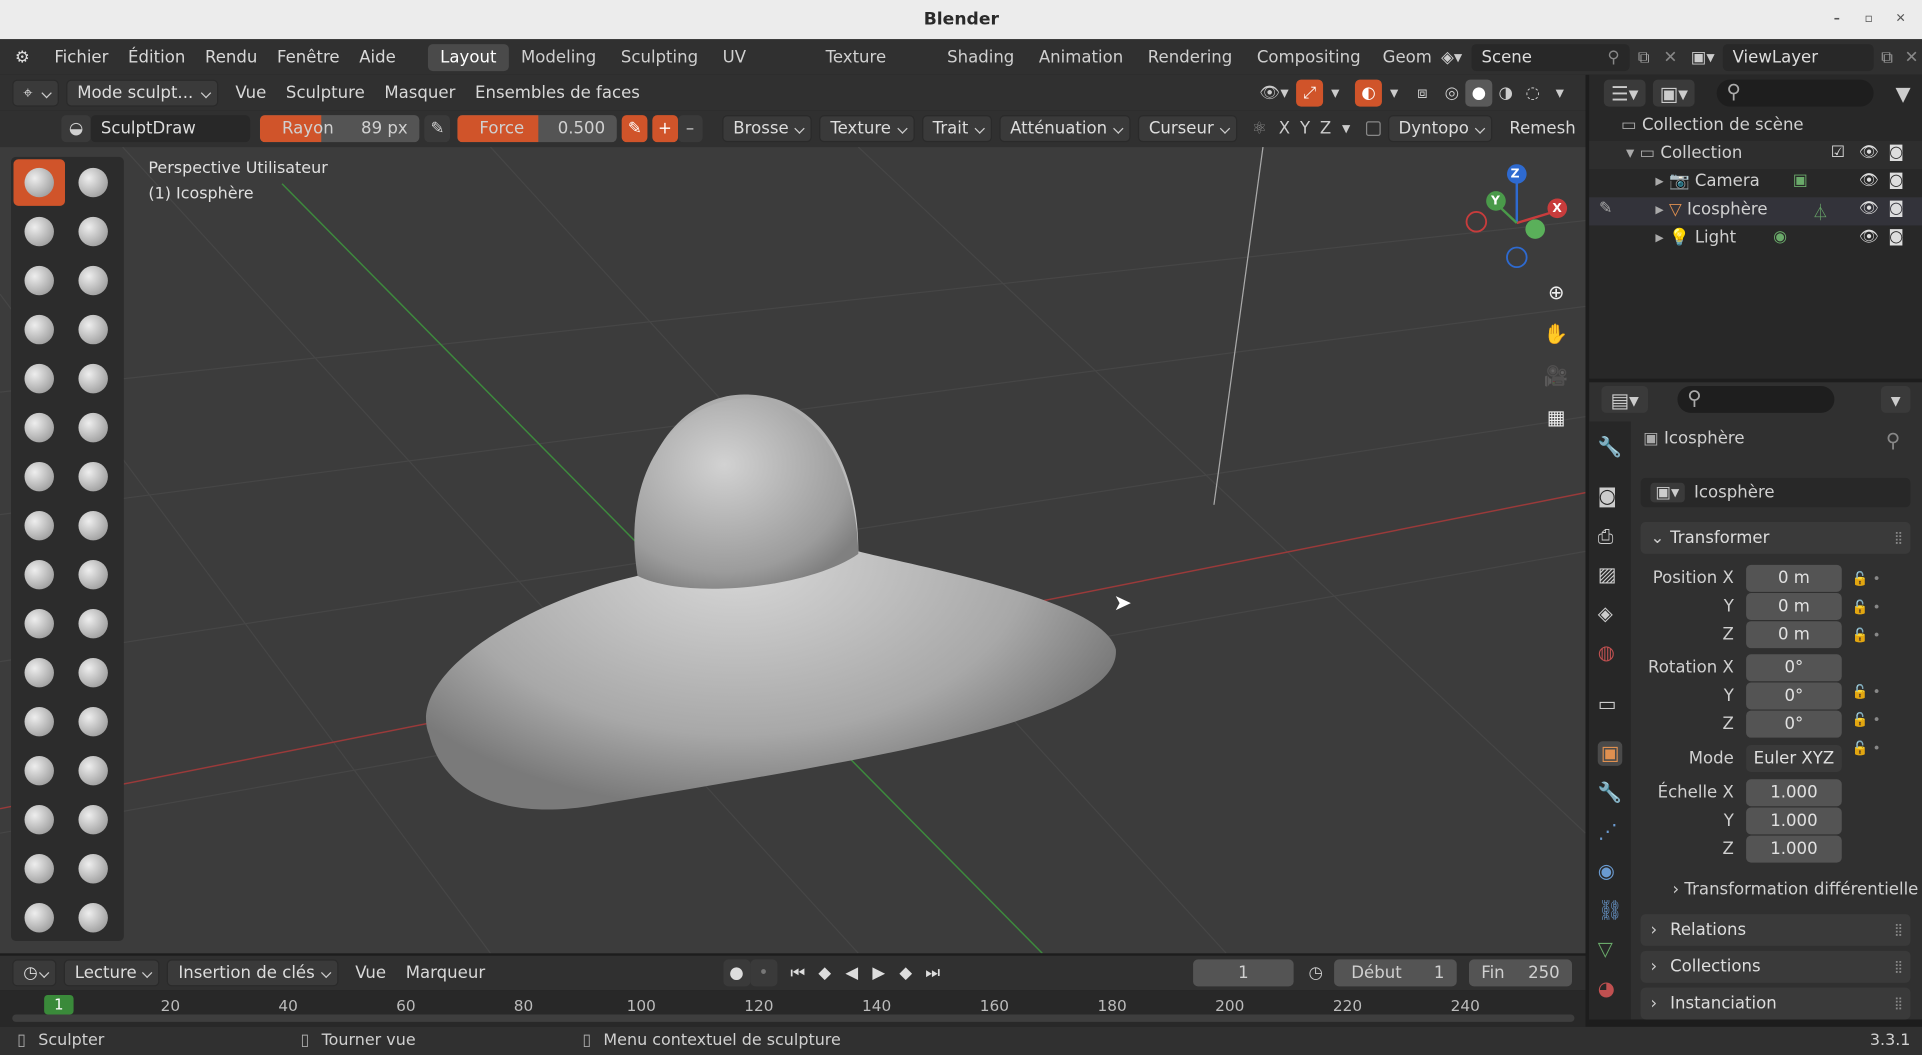 The height and width of the screenshot is (1055, 1922). I want to click on scale-y-field: 1.000, so click(1794, 821).